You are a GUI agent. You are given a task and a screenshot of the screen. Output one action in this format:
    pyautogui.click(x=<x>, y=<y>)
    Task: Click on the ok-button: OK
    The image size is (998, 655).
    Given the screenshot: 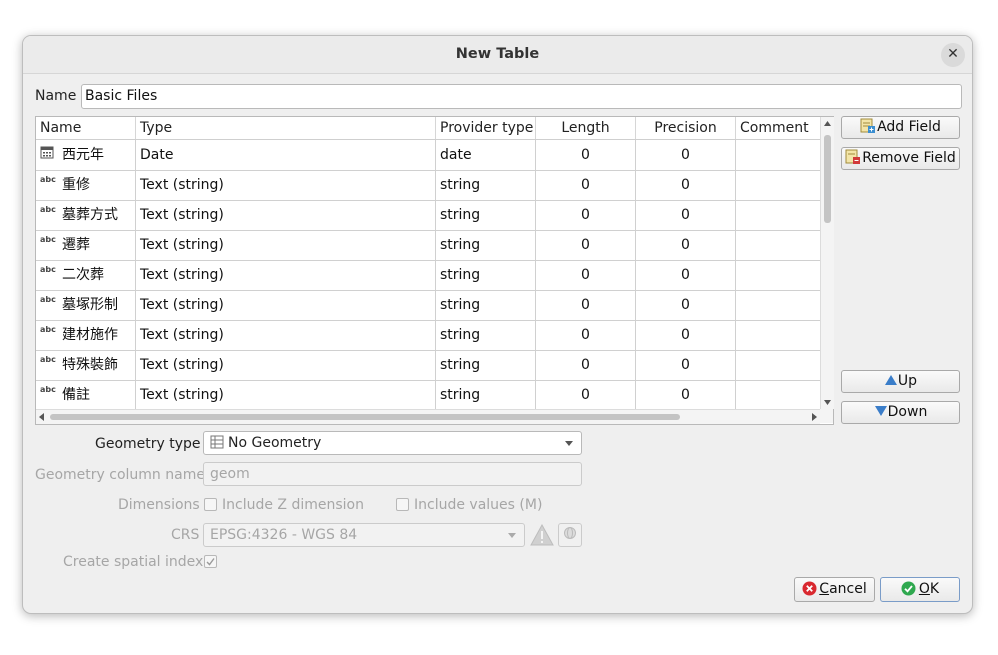 What is the action you would take?
    pyautogui.click(x=920, y=589)
    